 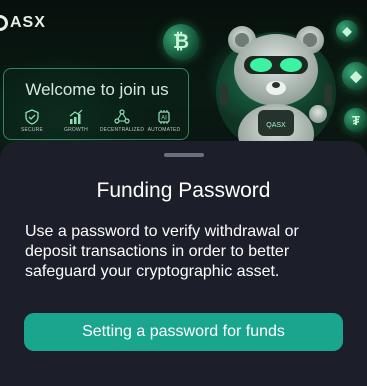 I want to click on feature-growth: GROWTH, so click(x=76, y=121).